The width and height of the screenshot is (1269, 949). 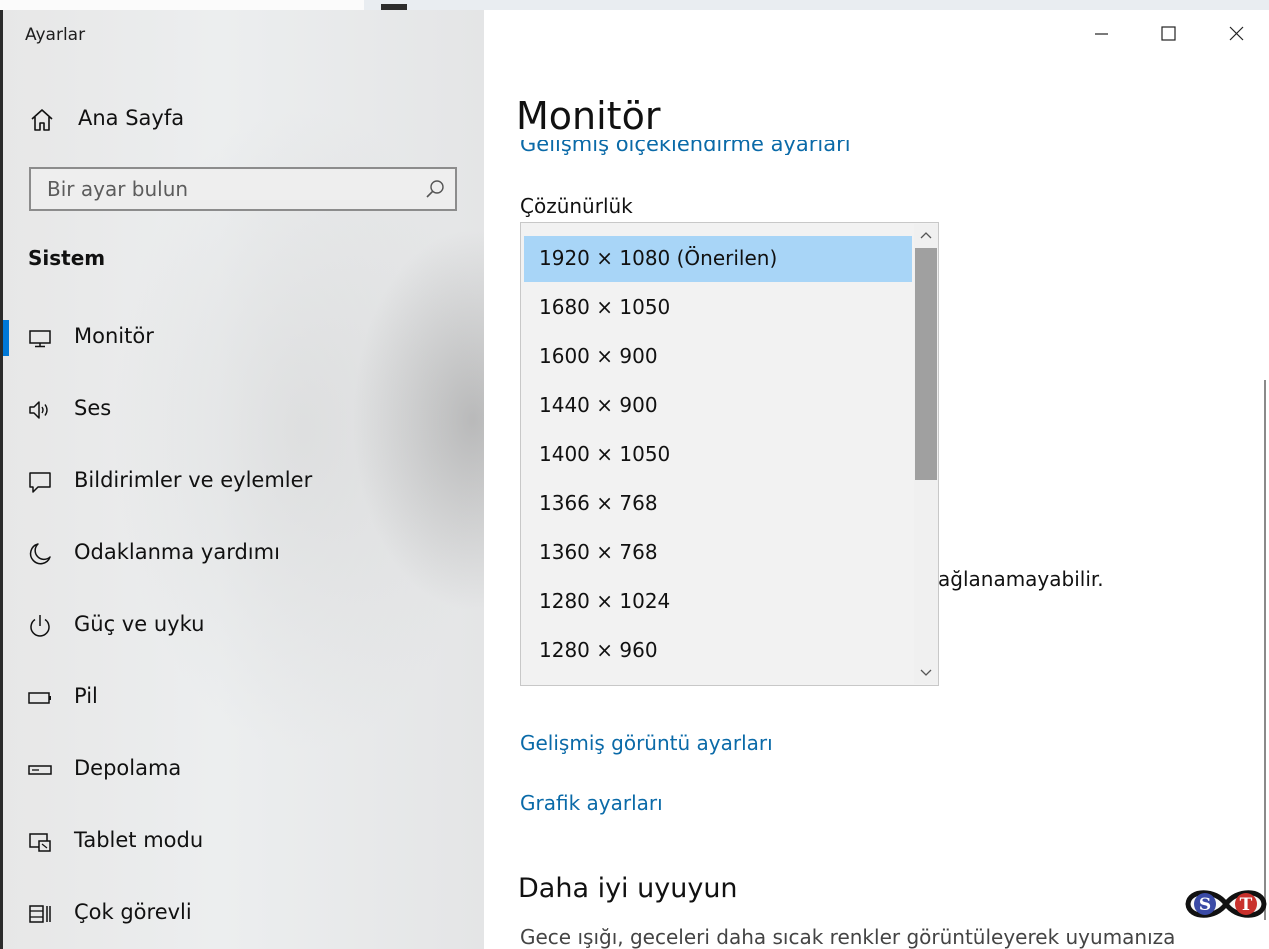 What do you see at coordinates (605, 307) in the screenshot?
I see `resolution-option-label: 1680 × 1050` at bounding box center [605, 307].